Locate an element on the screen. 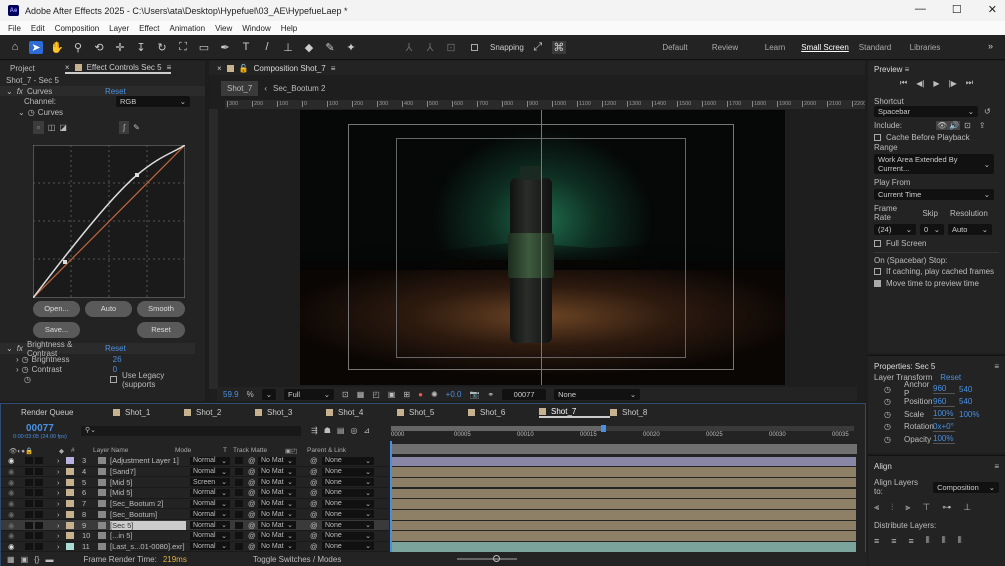 The image size is (1005, 566). layer-name: [Sec_Bootum 2] is located at coordinates (148, 503).